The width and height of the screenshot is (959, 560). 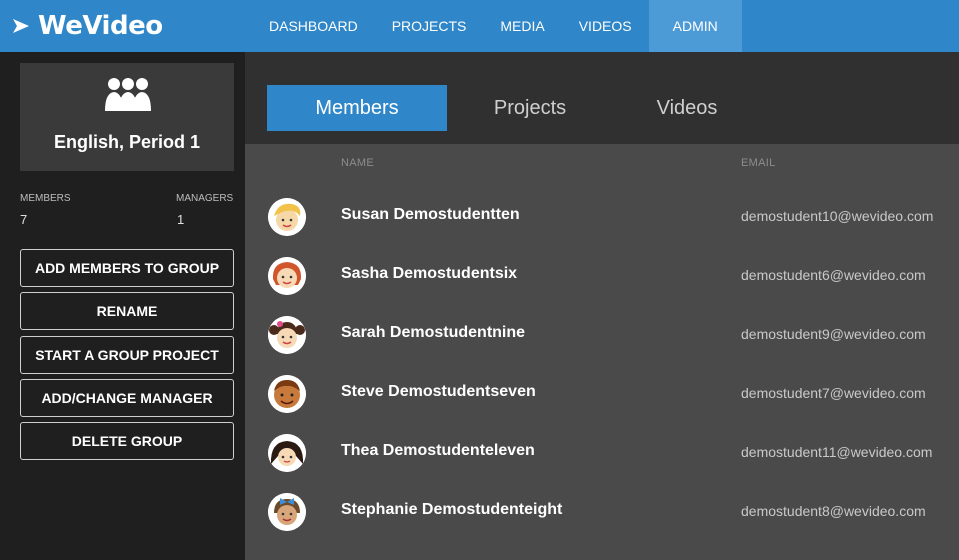 What do you see at coordinates (287, 394) in the screenshot?
I see `boy-avatar-icon` at bounding box center [287, 394].